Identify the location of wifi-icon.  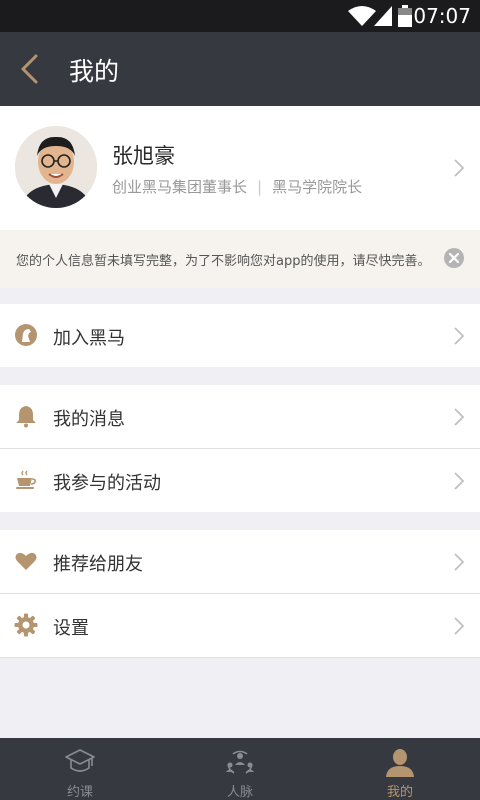
(362, 16).